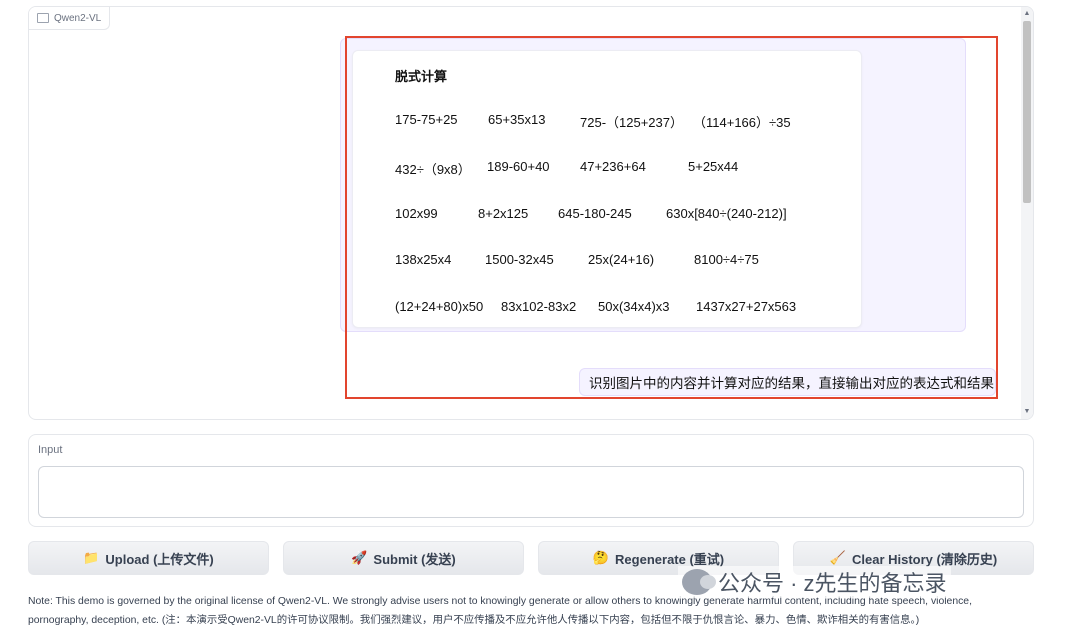 The height and width of the screenshot is (630, 1080). I want to click on clear-history-button-label: Clear History (清除历史), so click(924, 559).